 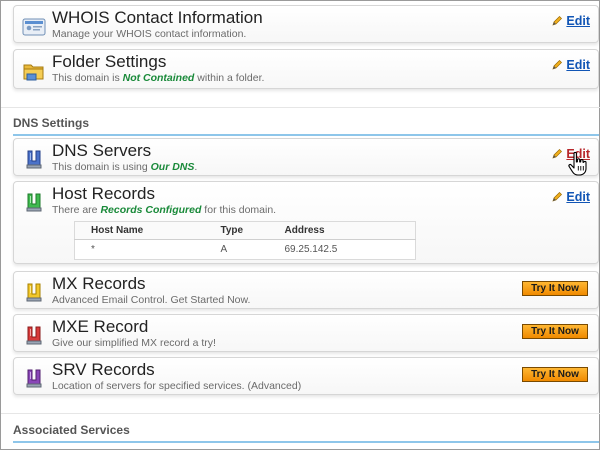 I want to click on folder-desc-post: within a folder., so click(x=229, y=78).